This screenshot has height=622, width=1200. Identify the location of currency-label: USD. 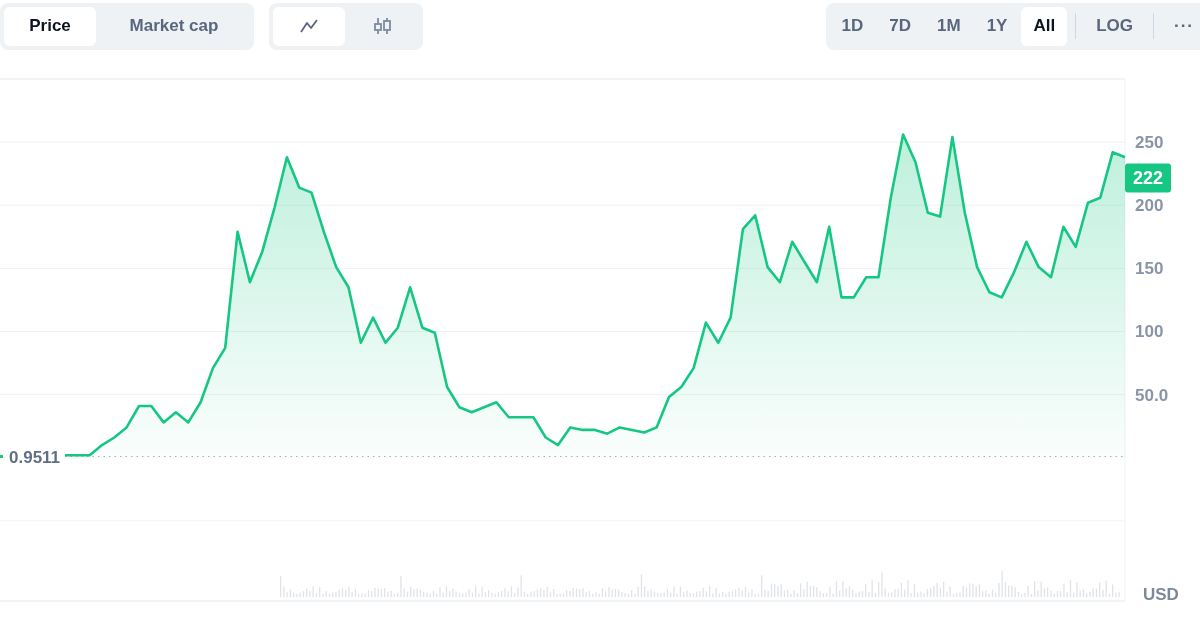
(1161, 594).